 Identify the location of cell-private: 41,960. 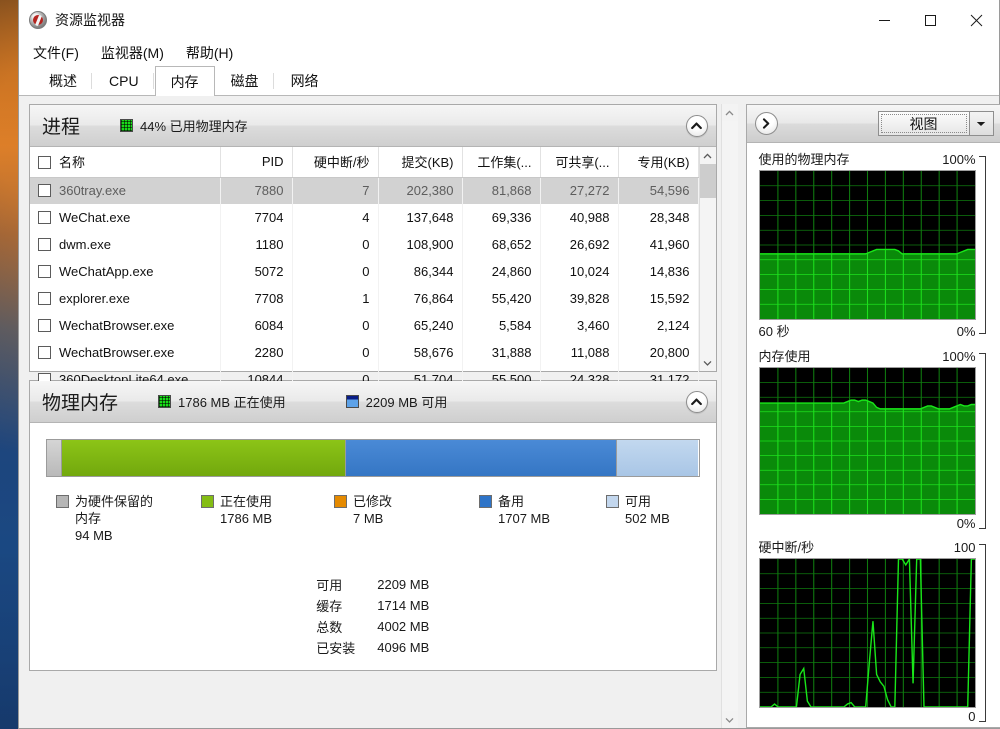
(658, 244).